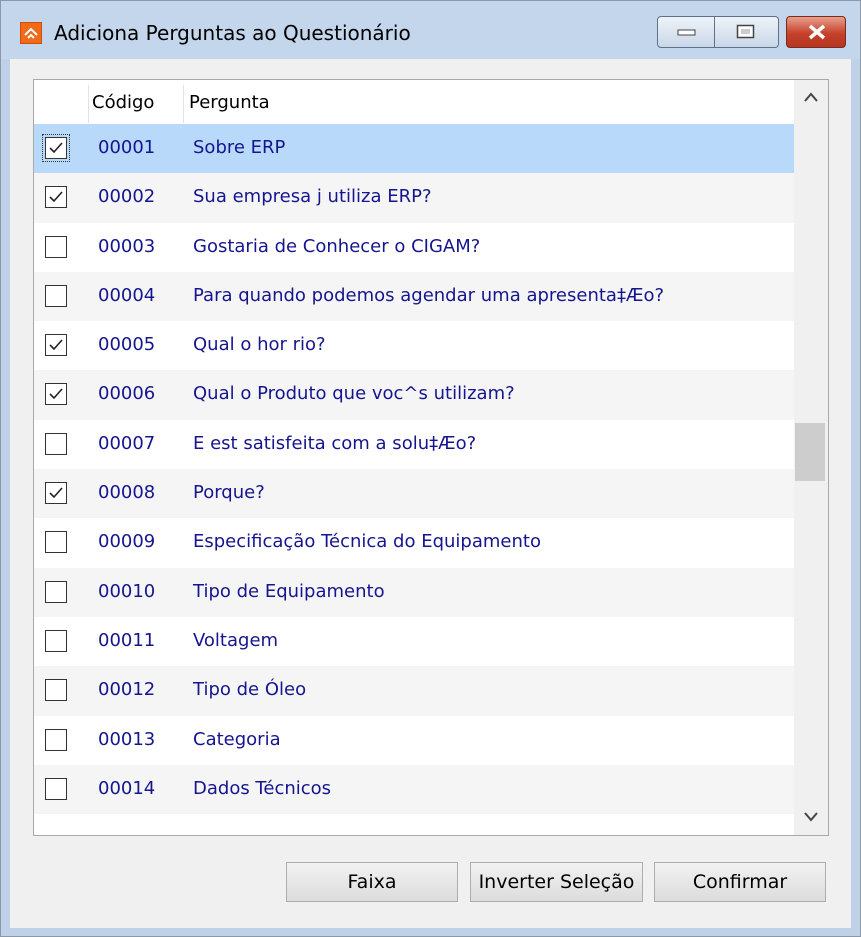  I want to click on close-icon, so click(817, 32).